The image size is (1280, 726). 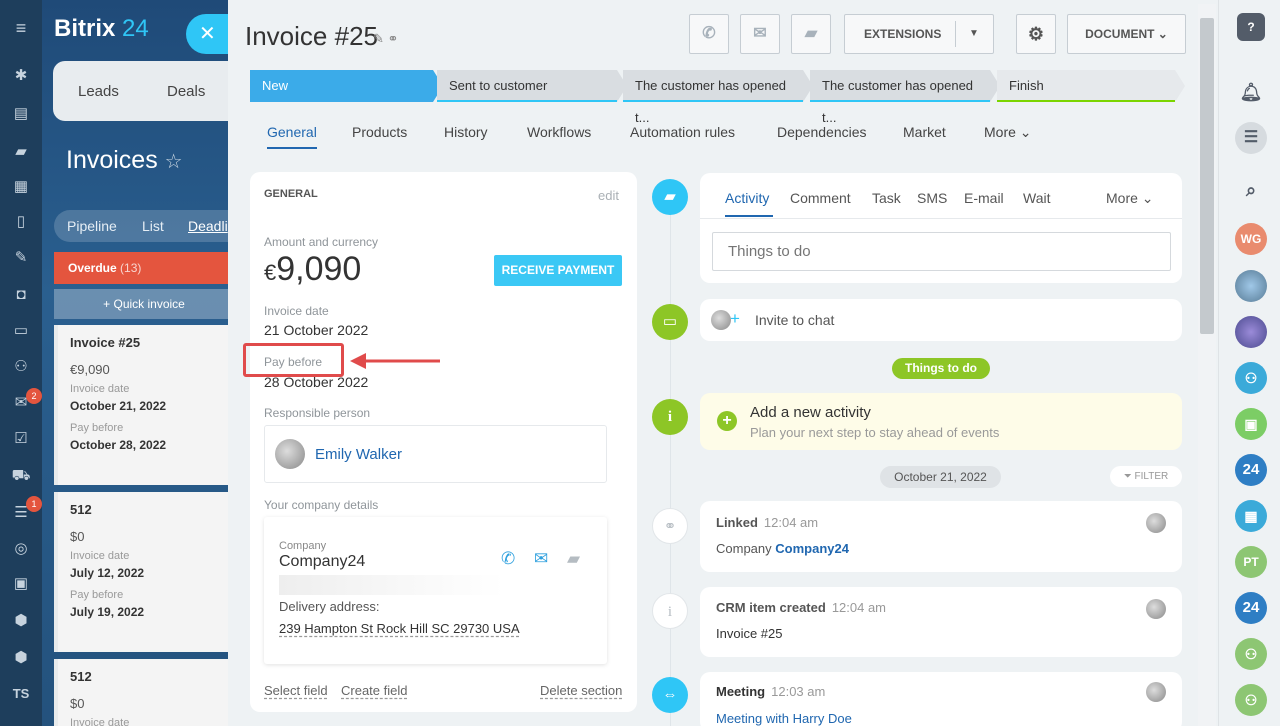 What do you see at coordinates (820, 198) in the screenshot?
I see `tab-comment: Comment` at bounding box center [820, 198].